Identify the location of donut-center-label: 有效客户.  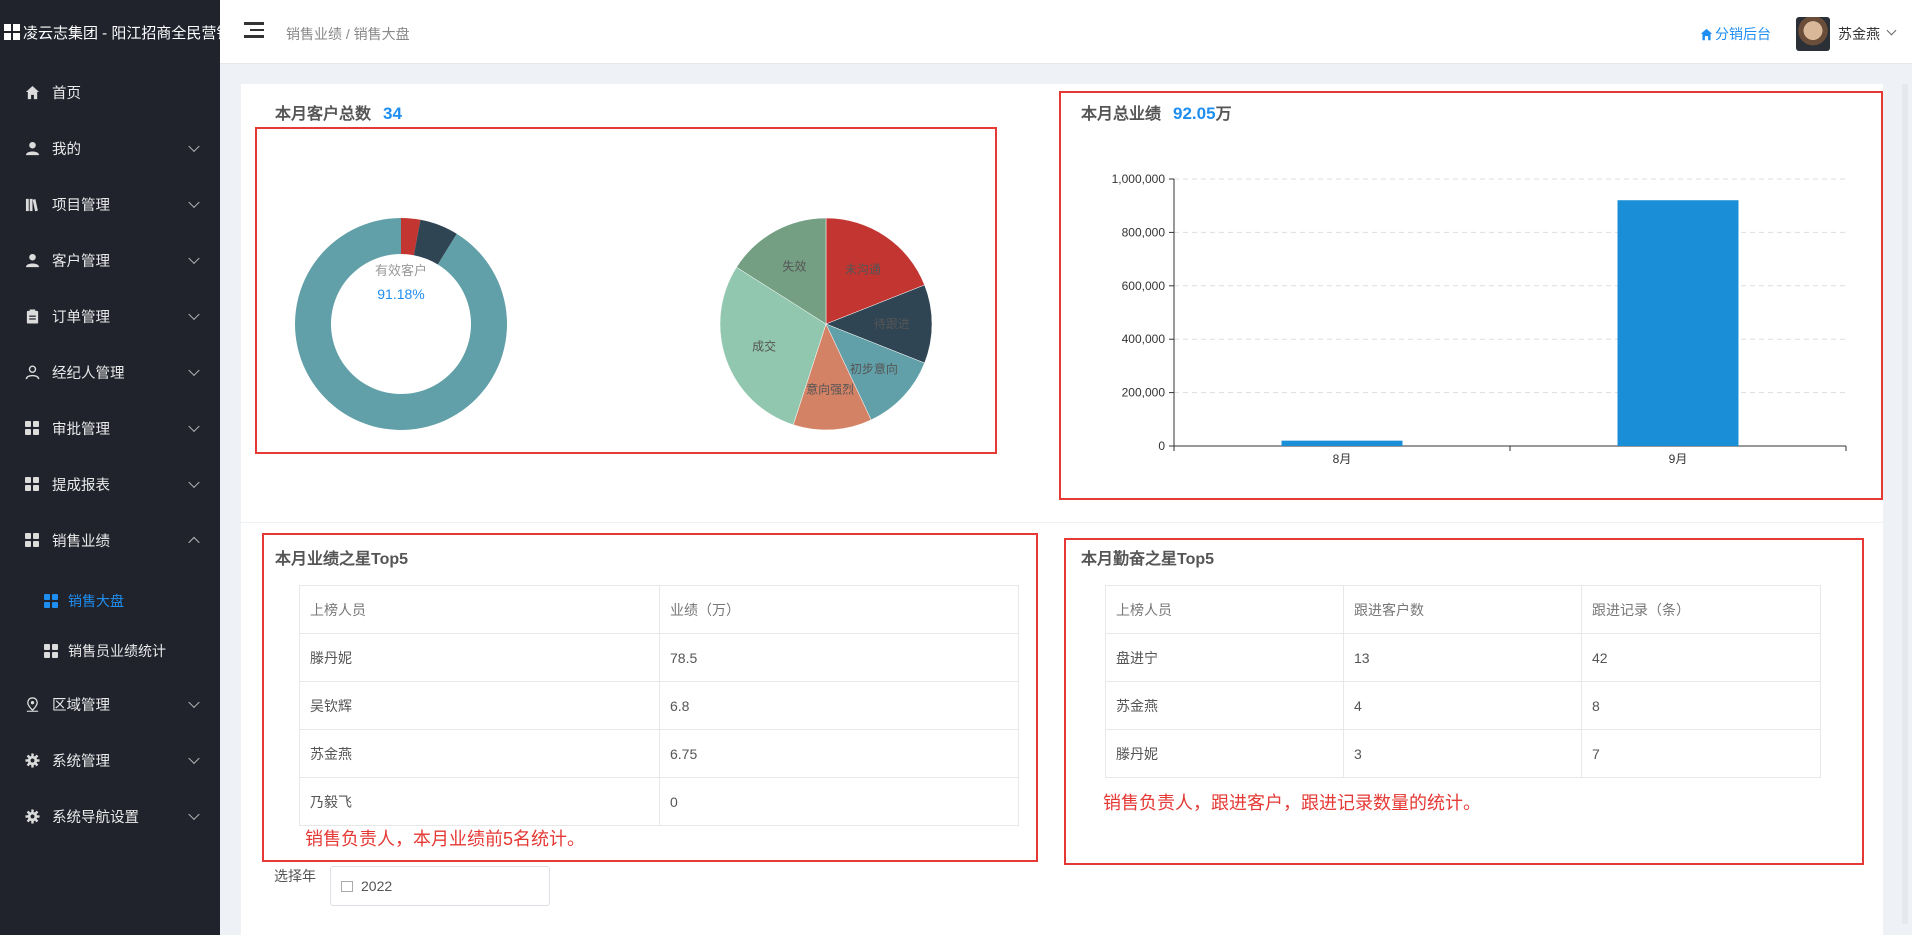
(400, 270).